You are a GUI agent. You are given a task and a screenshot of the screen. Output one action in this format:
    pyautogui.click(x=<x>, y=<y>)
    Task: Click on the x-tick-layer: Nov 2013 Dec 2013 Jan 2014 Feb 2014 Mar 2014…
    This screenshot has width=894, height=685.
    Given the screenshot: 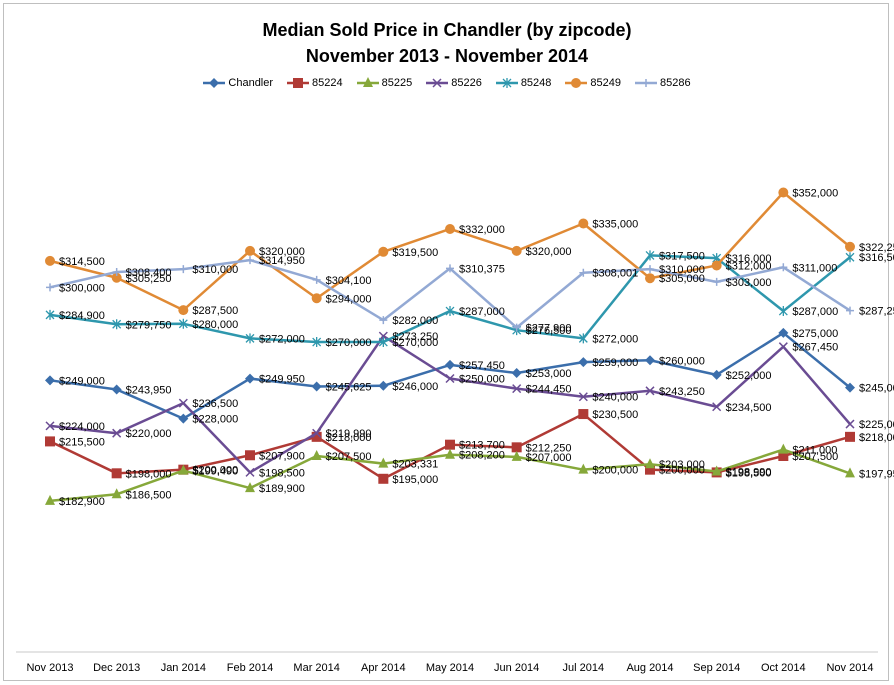 What is the action you would take?
    pyautogui.click(x=449, y=668)
    